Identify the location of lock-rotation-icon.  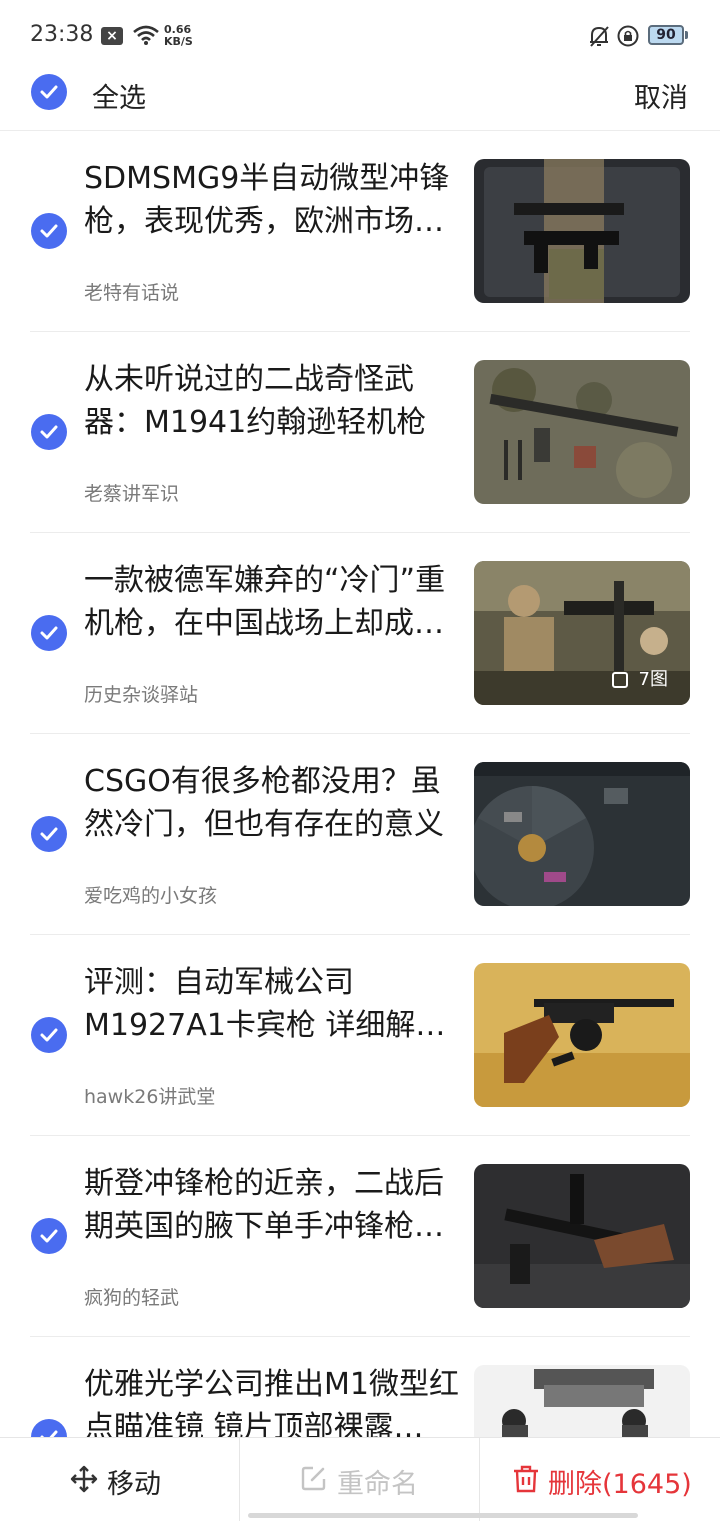
(628, 36).